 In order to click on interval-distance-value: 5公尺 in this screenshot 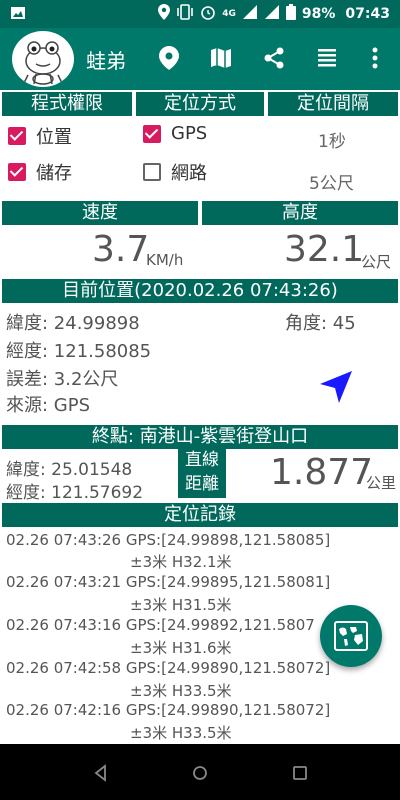, I will do `click(331, 181)`.